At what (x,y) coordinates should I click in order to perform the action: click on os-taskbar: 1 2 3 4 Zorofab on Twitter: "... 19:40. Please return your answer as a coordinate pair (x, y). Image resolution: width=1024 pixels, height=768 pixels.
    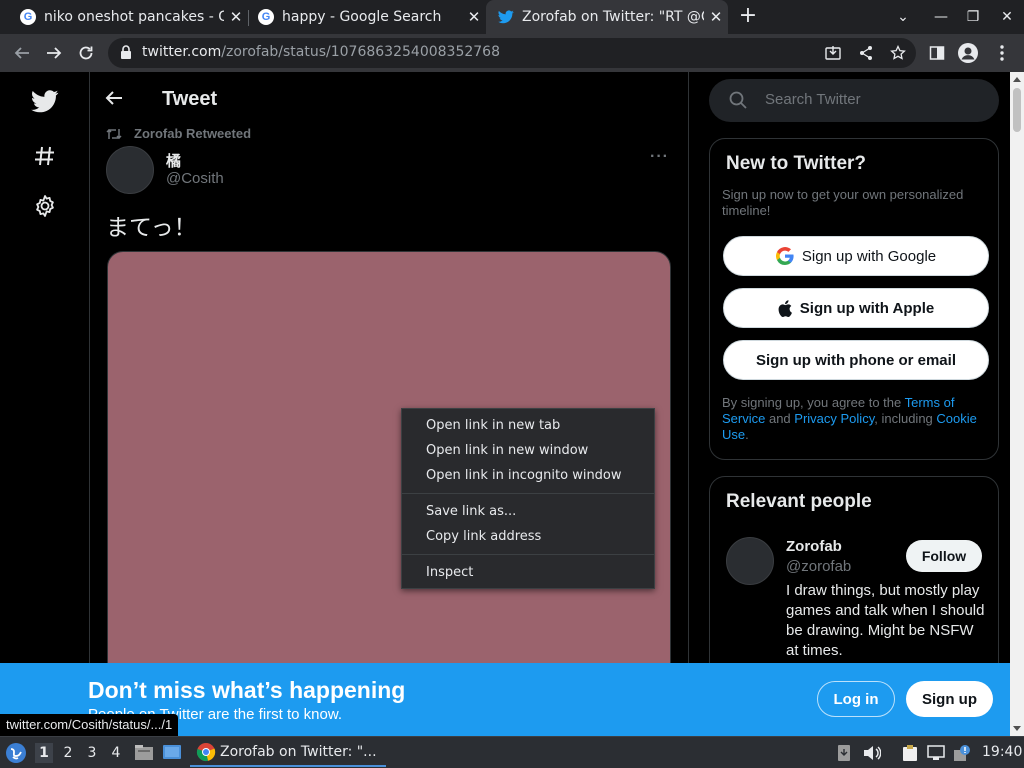
    Looking at the image, I should click on (512, 752).